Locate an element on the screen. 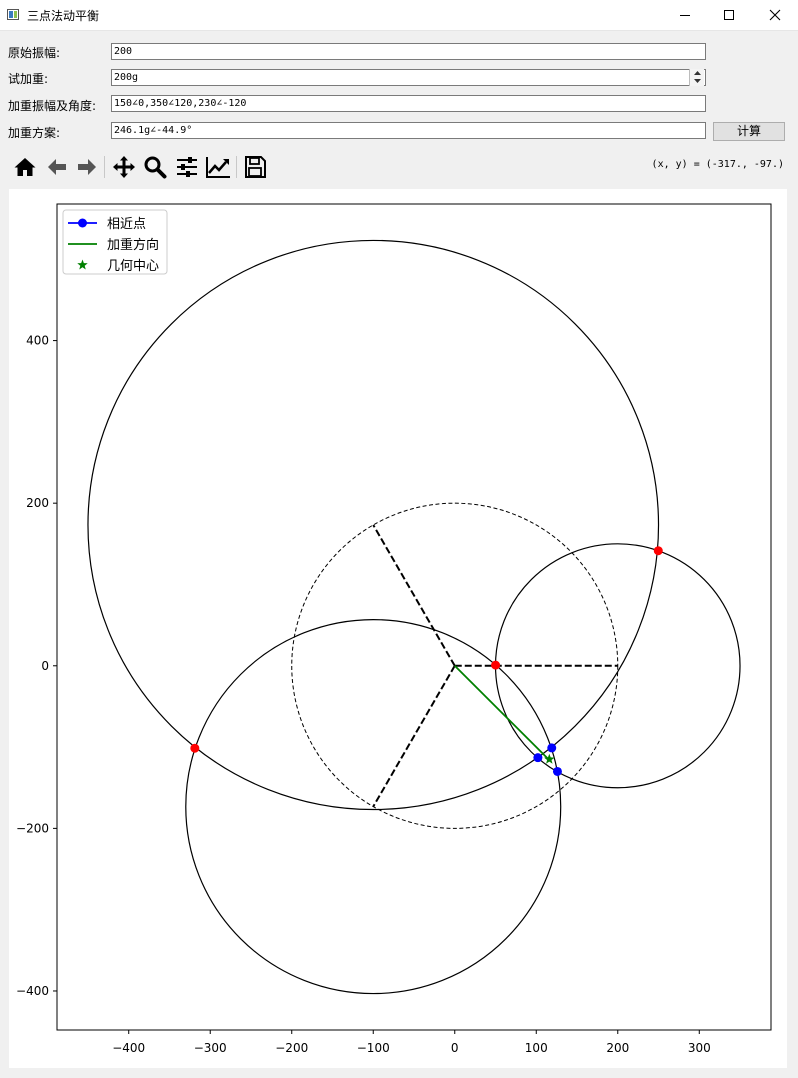  cursor-coordinates: (x, y) = (-317., -97.) is located at coordinates (717, 164).